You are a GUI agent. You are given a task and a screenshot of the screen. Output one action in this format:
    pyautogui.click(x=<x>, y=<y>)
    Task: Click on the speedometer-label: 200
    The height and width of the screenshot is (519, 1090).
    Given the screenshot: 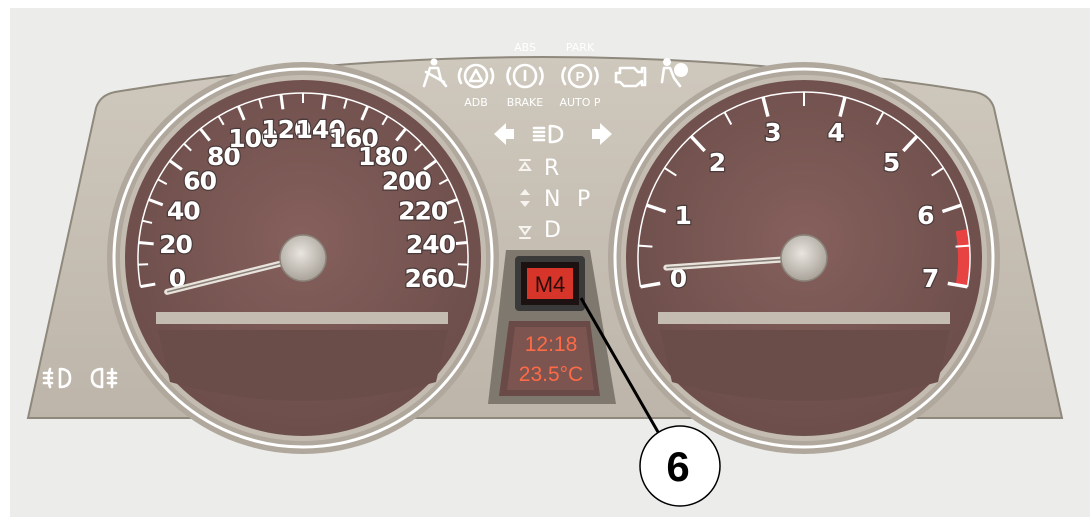 What is the action you would take?
    pyautogui.click(x=407, y=180)
    